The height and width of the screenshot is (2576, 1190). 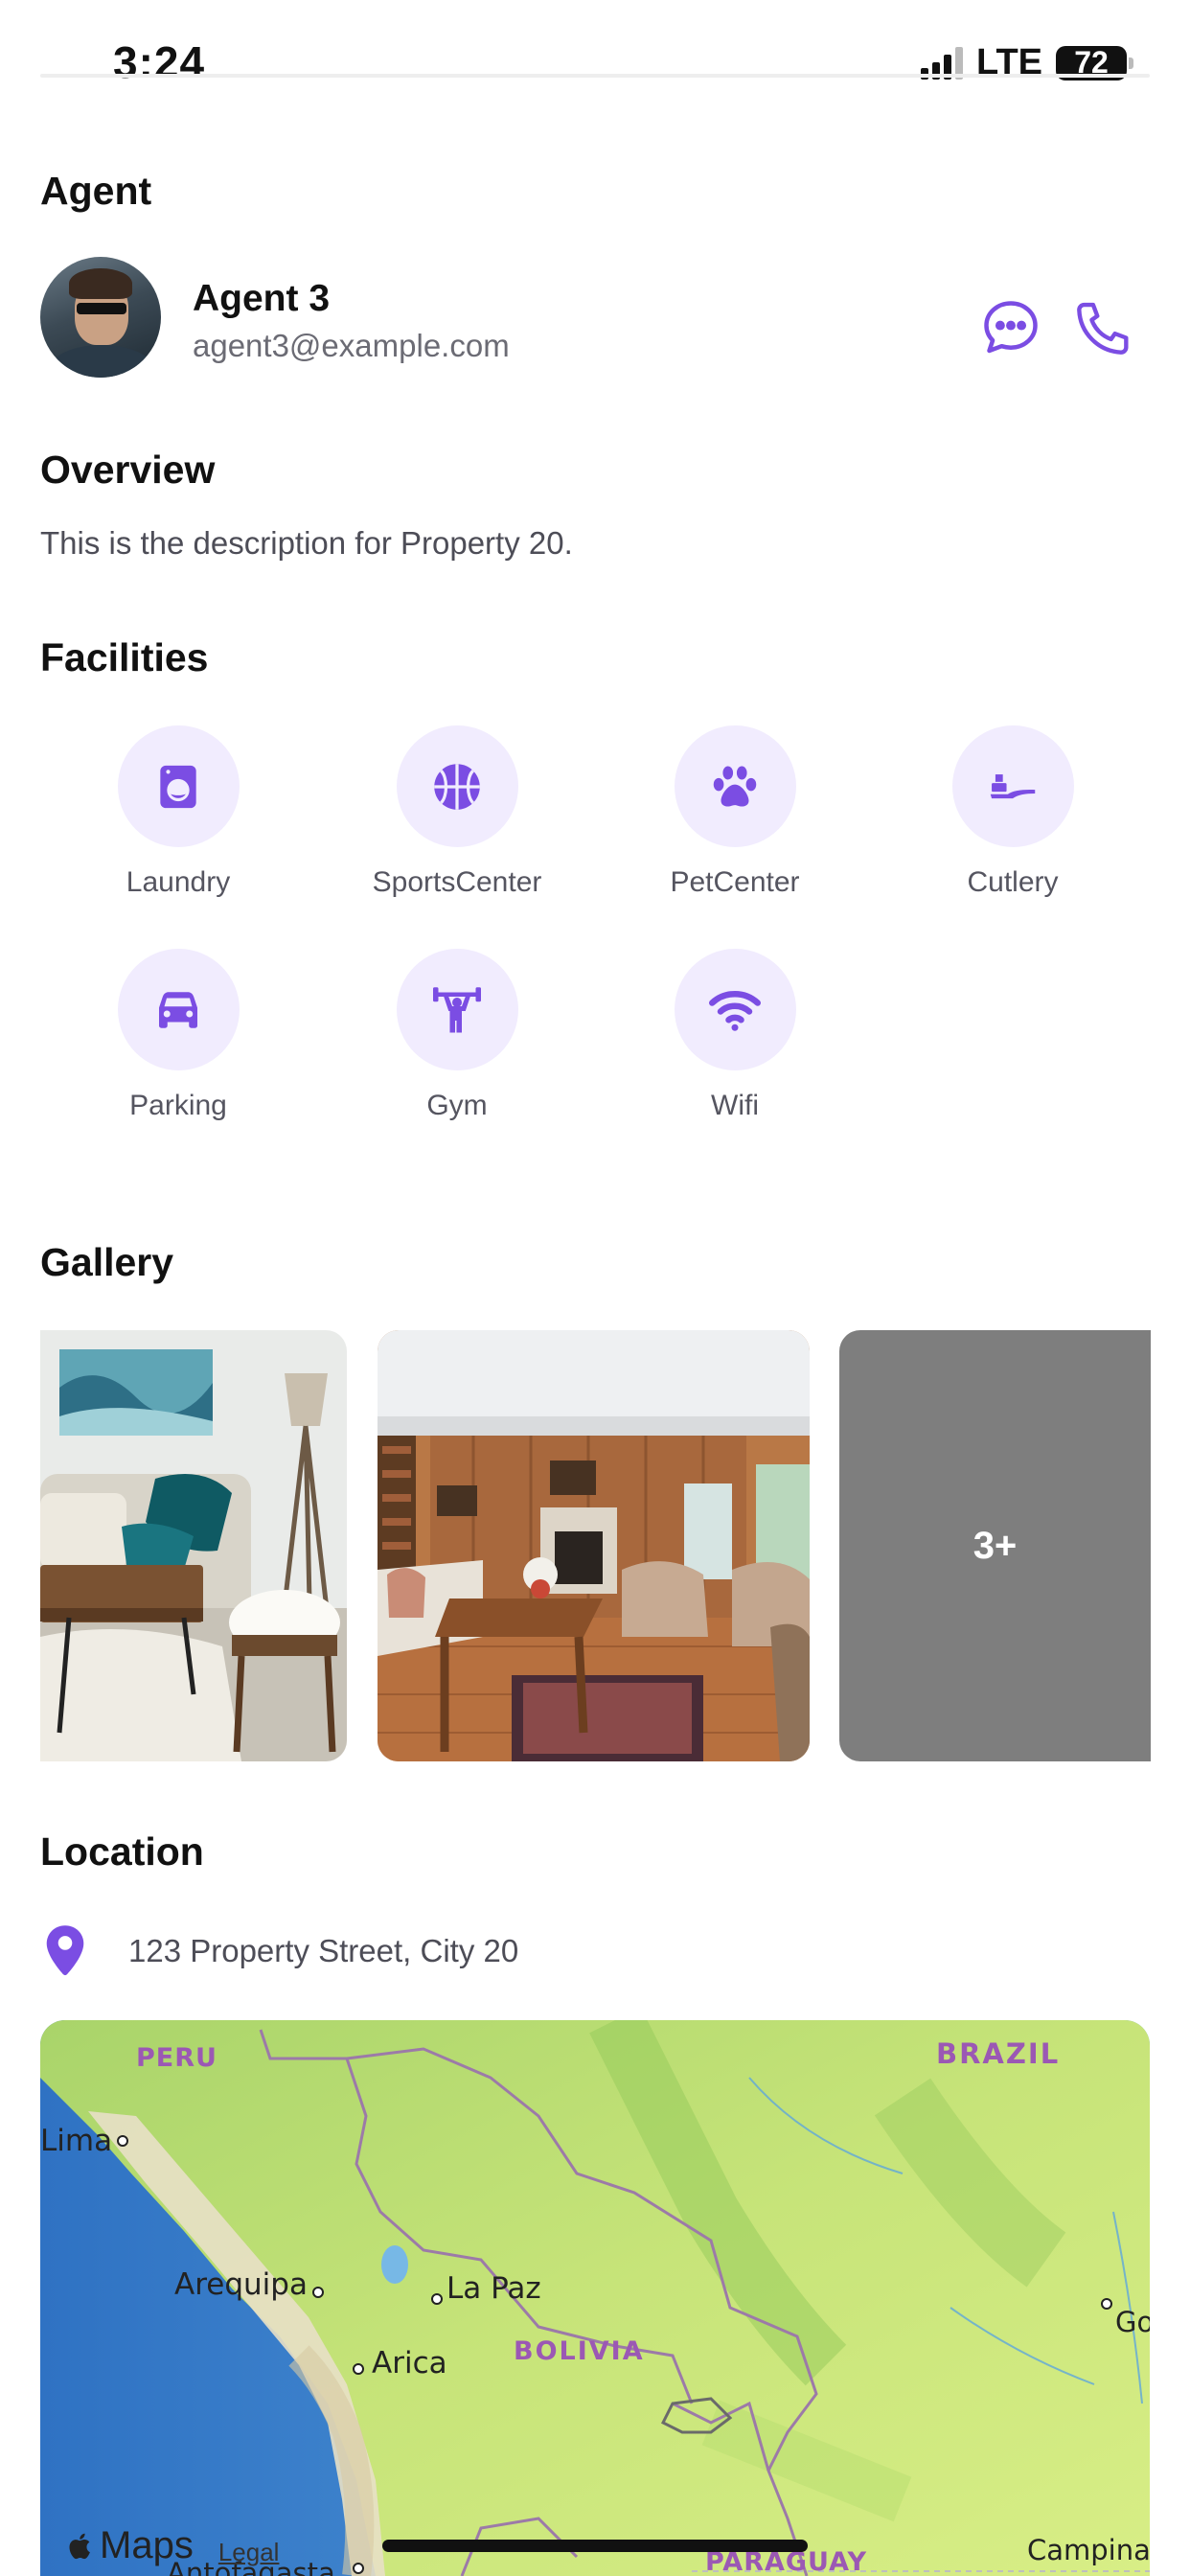 I want to click on facility-label: Wifi, so click(x=735, y=1105).